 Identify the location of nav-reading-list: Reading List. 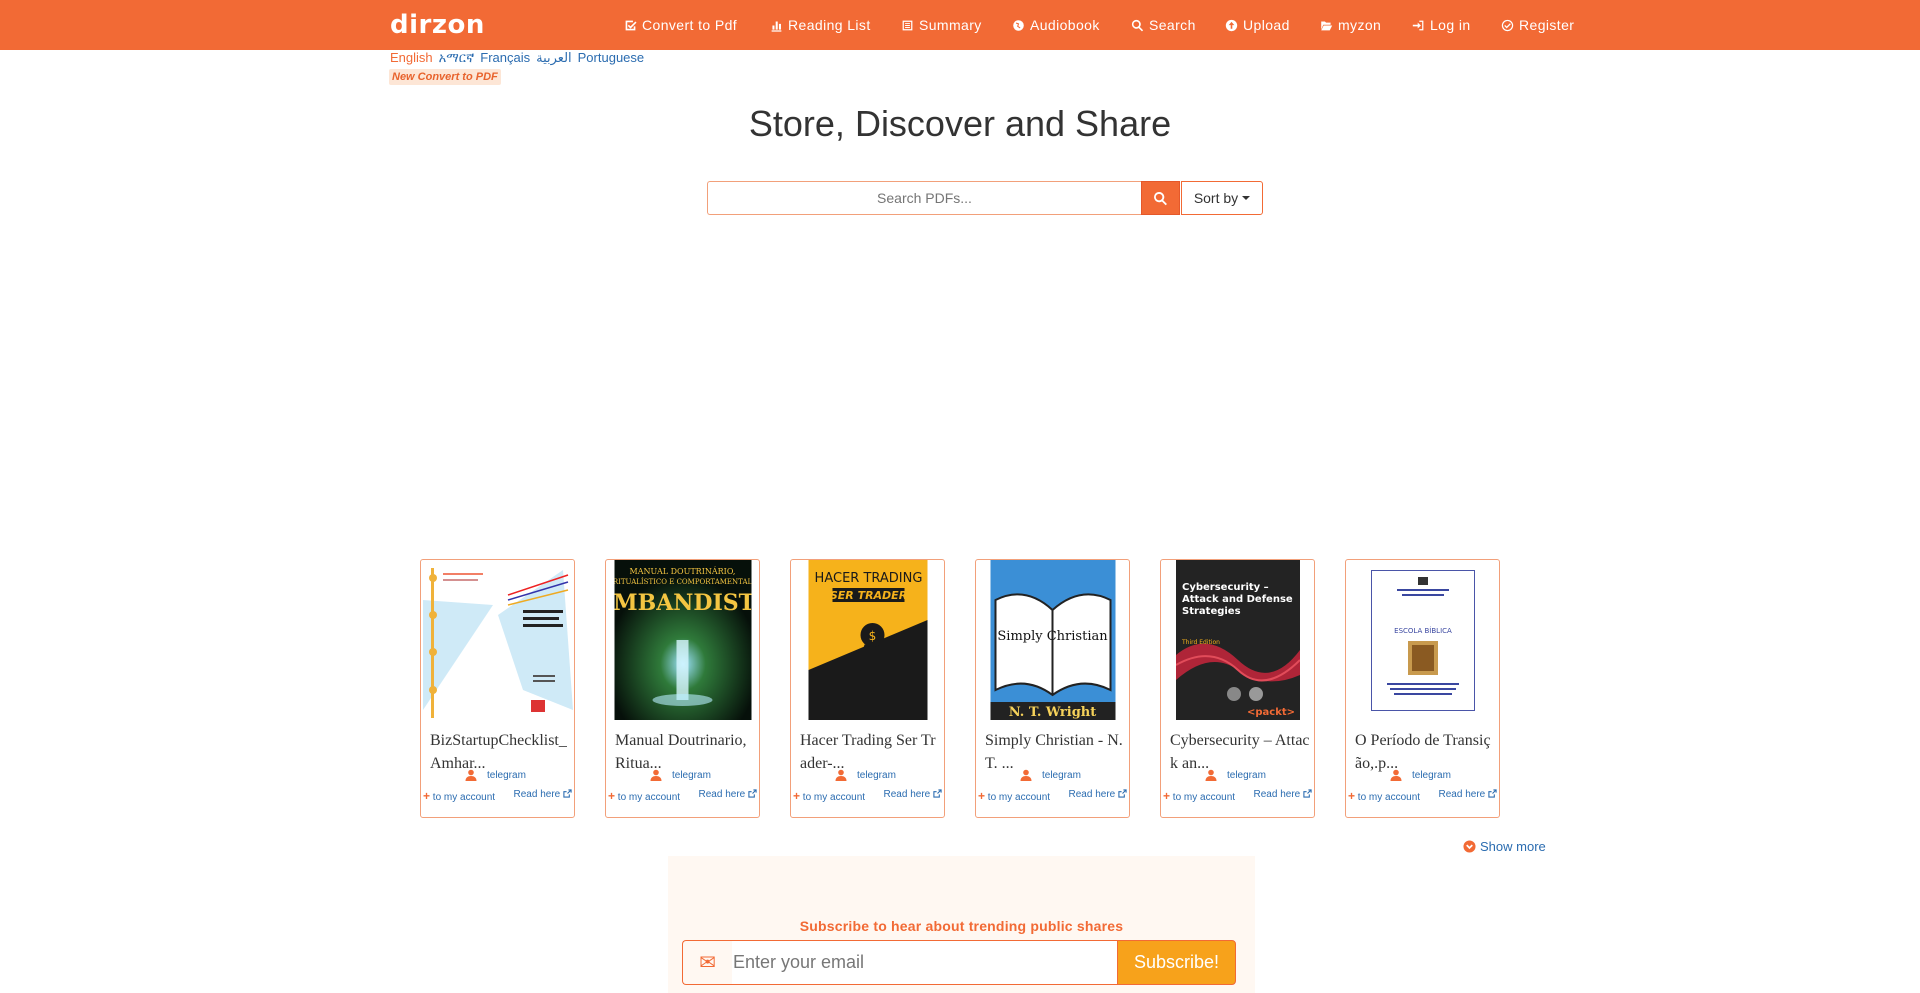
(820, 25).